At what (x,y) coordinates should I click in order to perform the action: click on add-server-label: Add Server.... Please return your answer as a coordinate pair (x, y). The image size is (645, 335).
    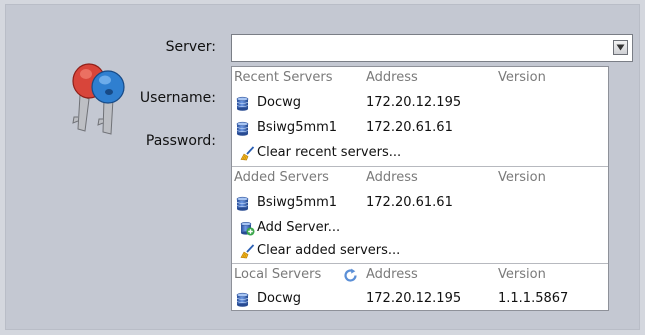
    Looking at the image, I should click on (299, 227).